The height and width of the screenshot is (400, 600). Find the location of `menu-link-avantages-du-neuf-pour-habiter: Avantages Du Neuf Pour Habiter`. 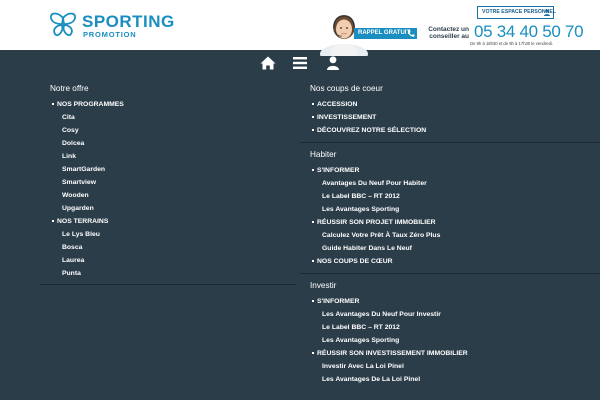

menu-link-avantages-du-neuf-pour-habiter: Avantages Du Neuf Pour Habiter is located at coordinates (450, 183).